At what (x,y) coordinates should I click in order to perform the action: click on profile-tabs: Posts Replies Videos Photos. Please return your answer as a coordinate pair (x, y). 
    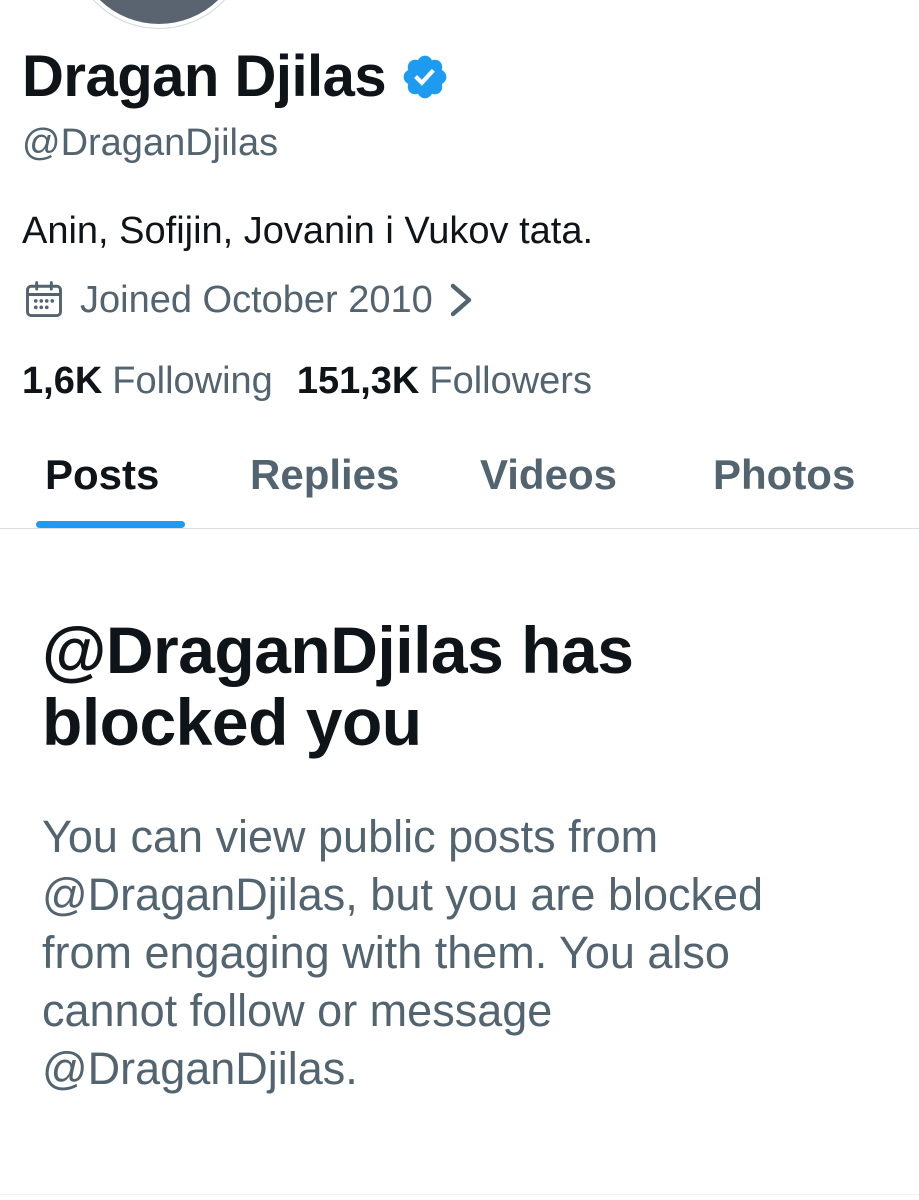
    Looking at the image, I should click on (459, 484).